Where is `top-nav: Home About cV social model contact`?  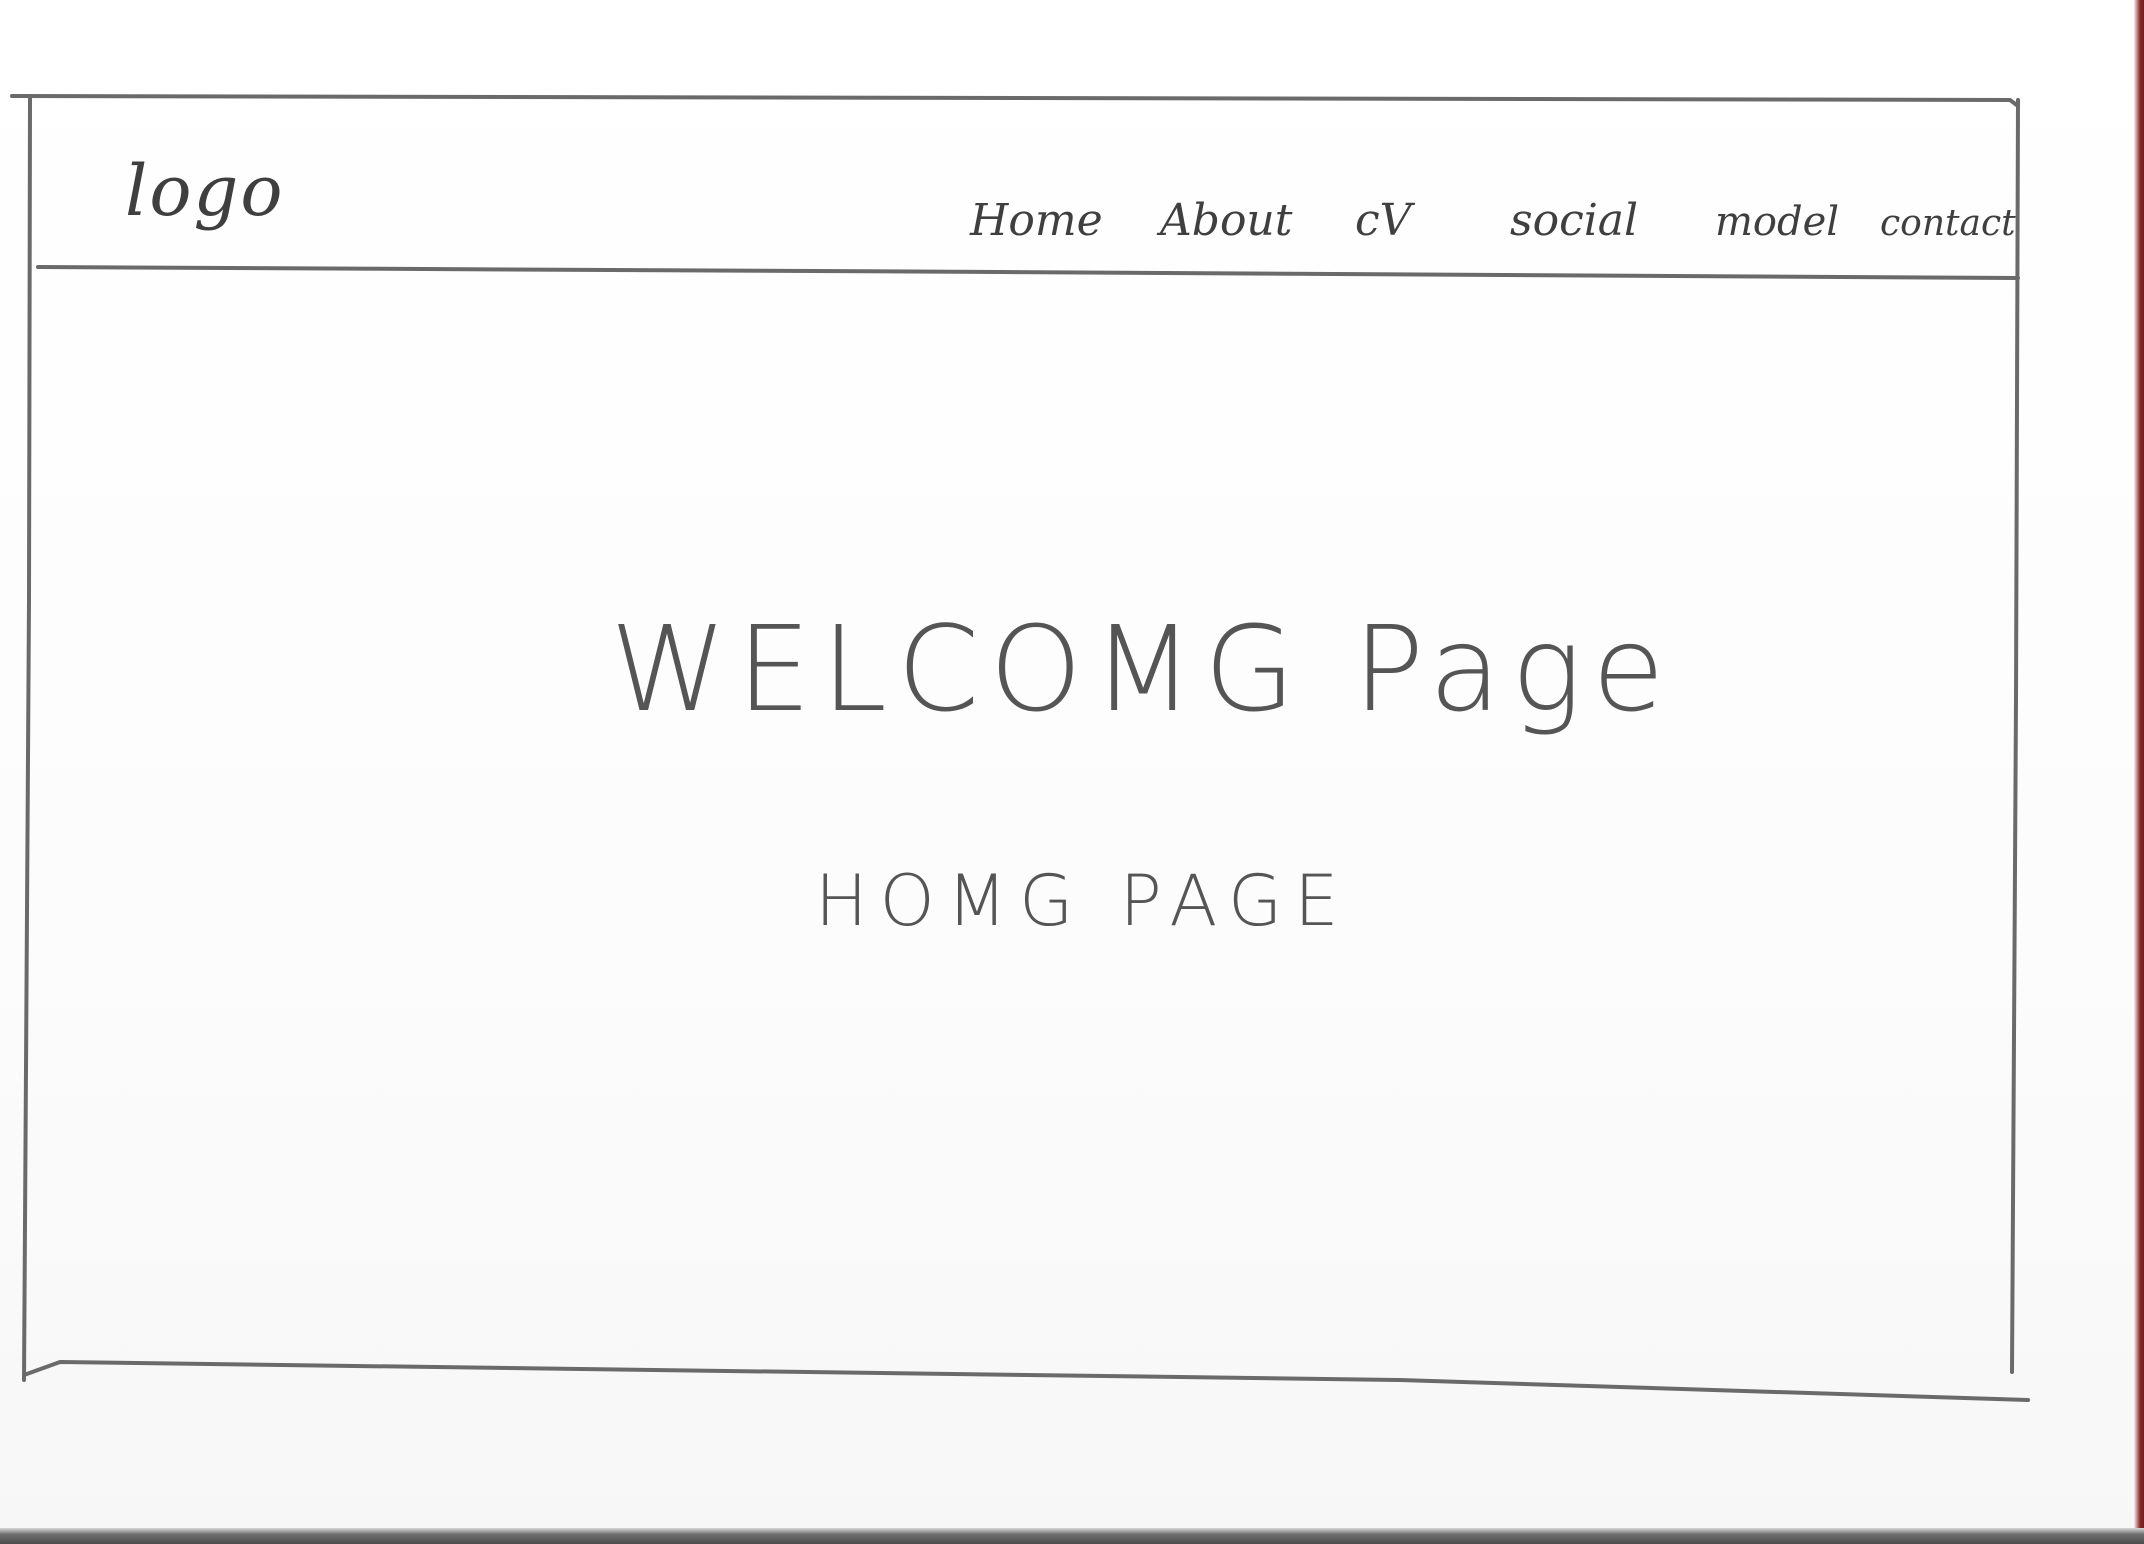
top-nav: Home About cV social model contact is located at coordinates (1495, 220).